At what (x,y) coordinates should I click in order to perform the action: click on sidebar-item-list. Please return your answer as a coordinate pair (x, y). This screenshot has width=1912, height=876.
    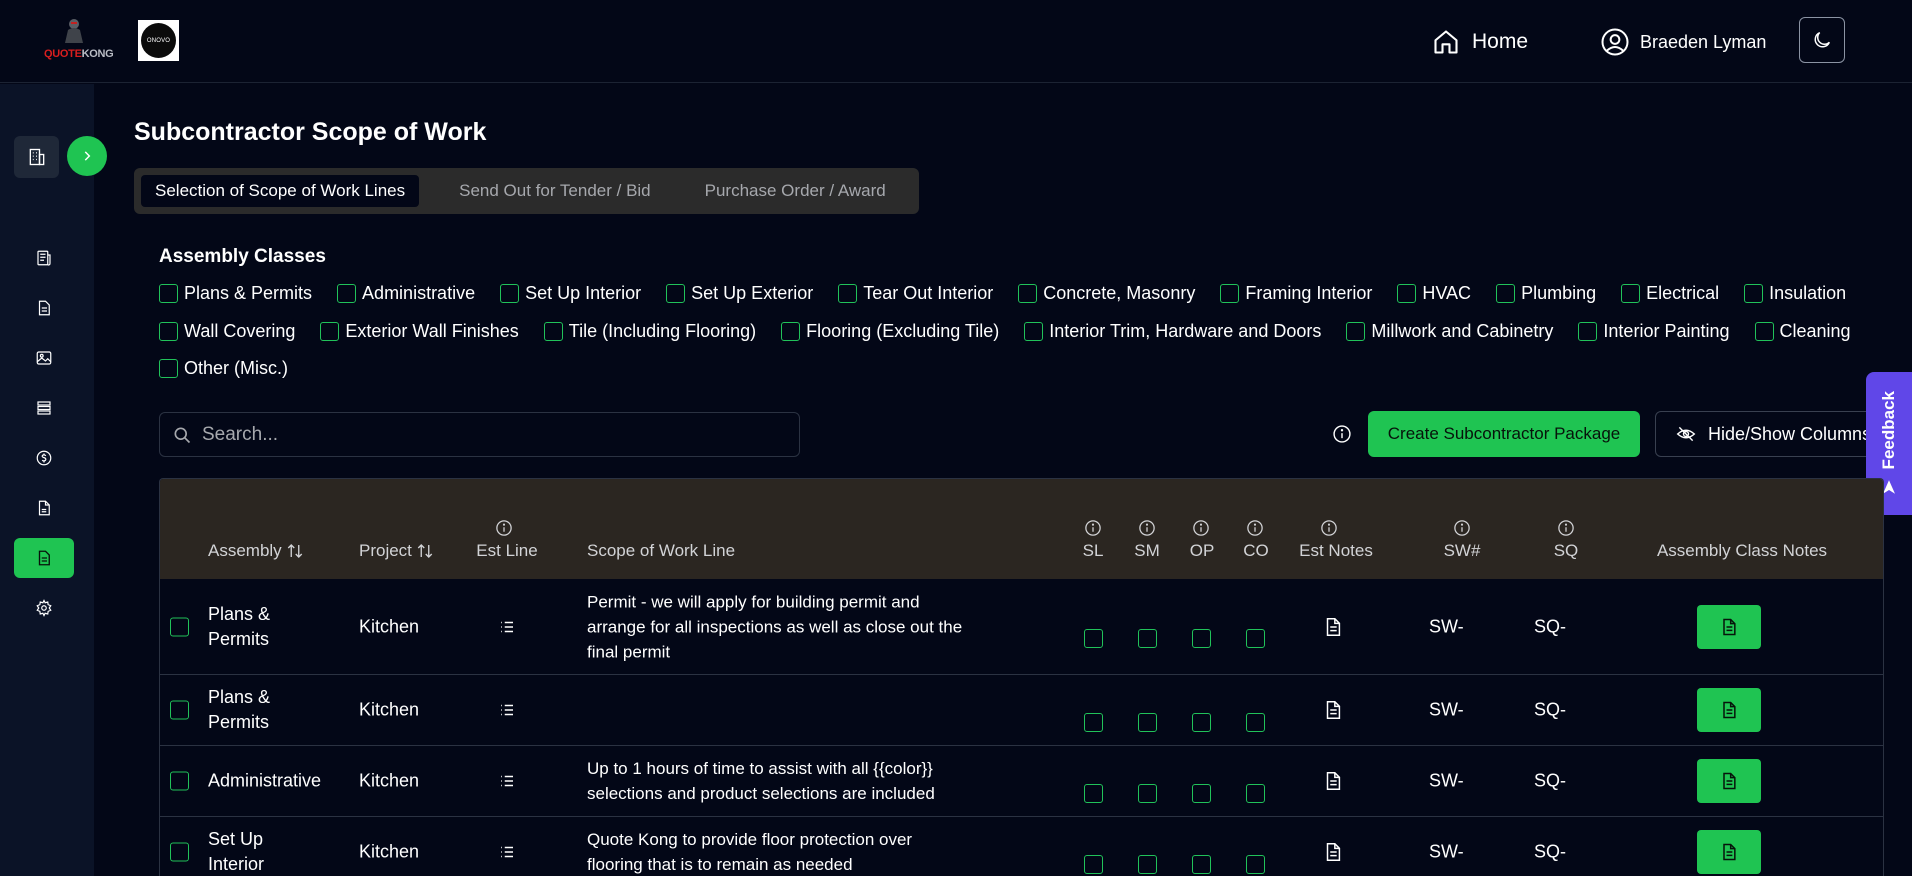
    Looking at the image, I should click on (44, 408).